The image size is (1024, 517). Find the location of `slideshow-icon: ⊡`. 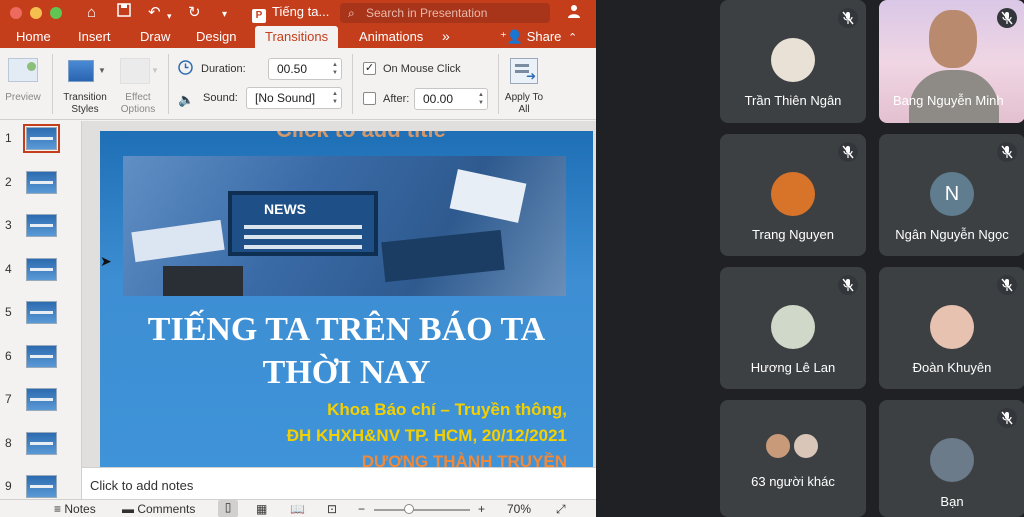

slideshow-icon: ⊡ is located at coordinates (332, 509).